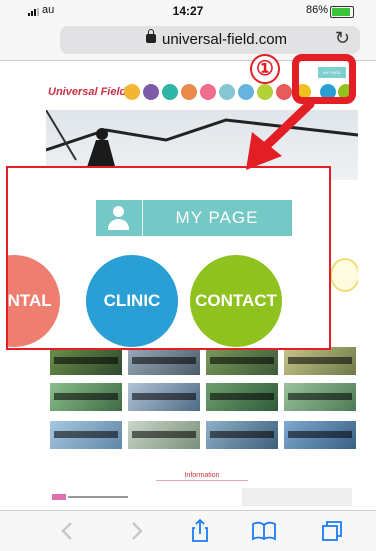 The width and height of the screenshot is (376, 551). What do you see at coordinates (264, 531) in the screenshot?
I see `bookmarks-icon` at bounding box center [264, 531].